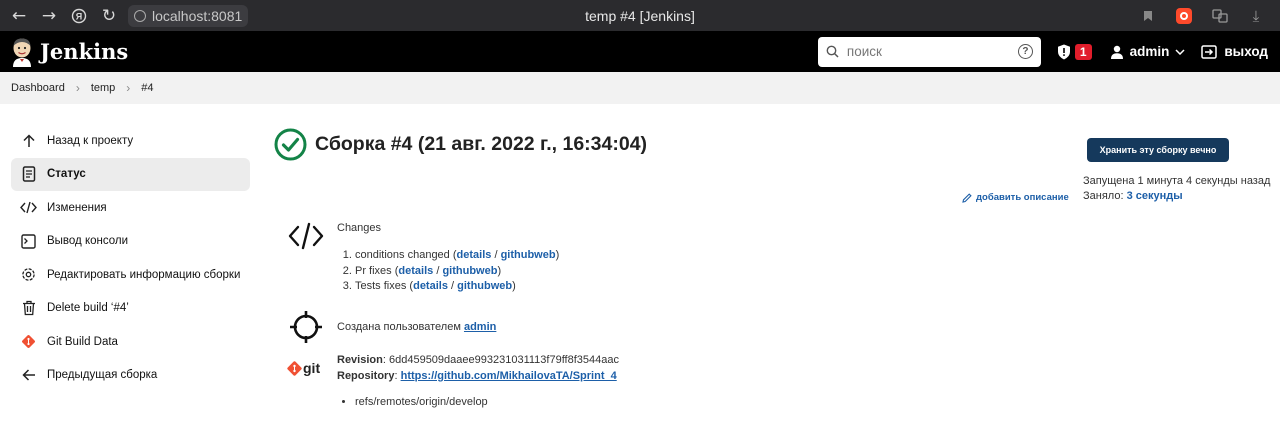 The height and width of the screenshot is (444, 1280). What do you see at coordinates (1103, 196) in the screenshot?
I see `duration-label: Заняло:` at bounding box center [1103, 196].